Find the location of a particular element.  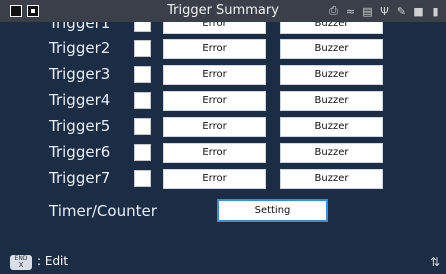

trigger-row: Trigger7 Error Buzzer is located at coordinates (223, 179).